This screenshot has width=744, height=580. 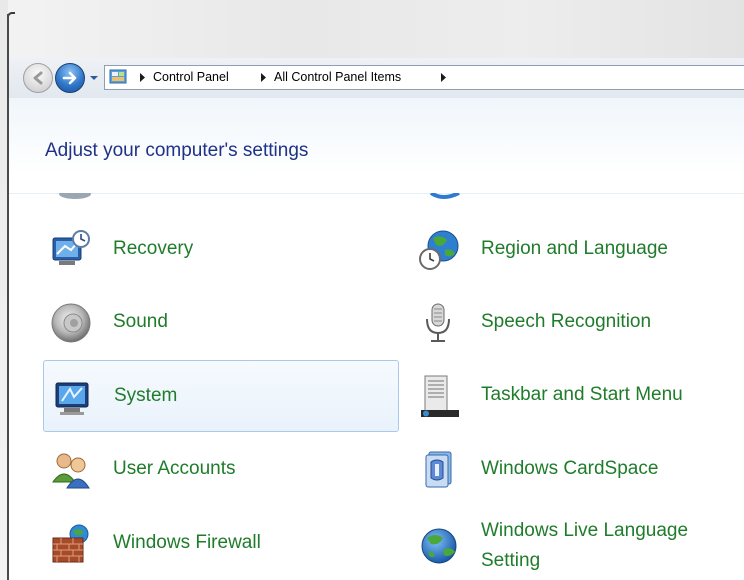 What do you see at coordinates (72, 398) in the screenshot?
I see `system-icon` at bounding box center [72, 398].